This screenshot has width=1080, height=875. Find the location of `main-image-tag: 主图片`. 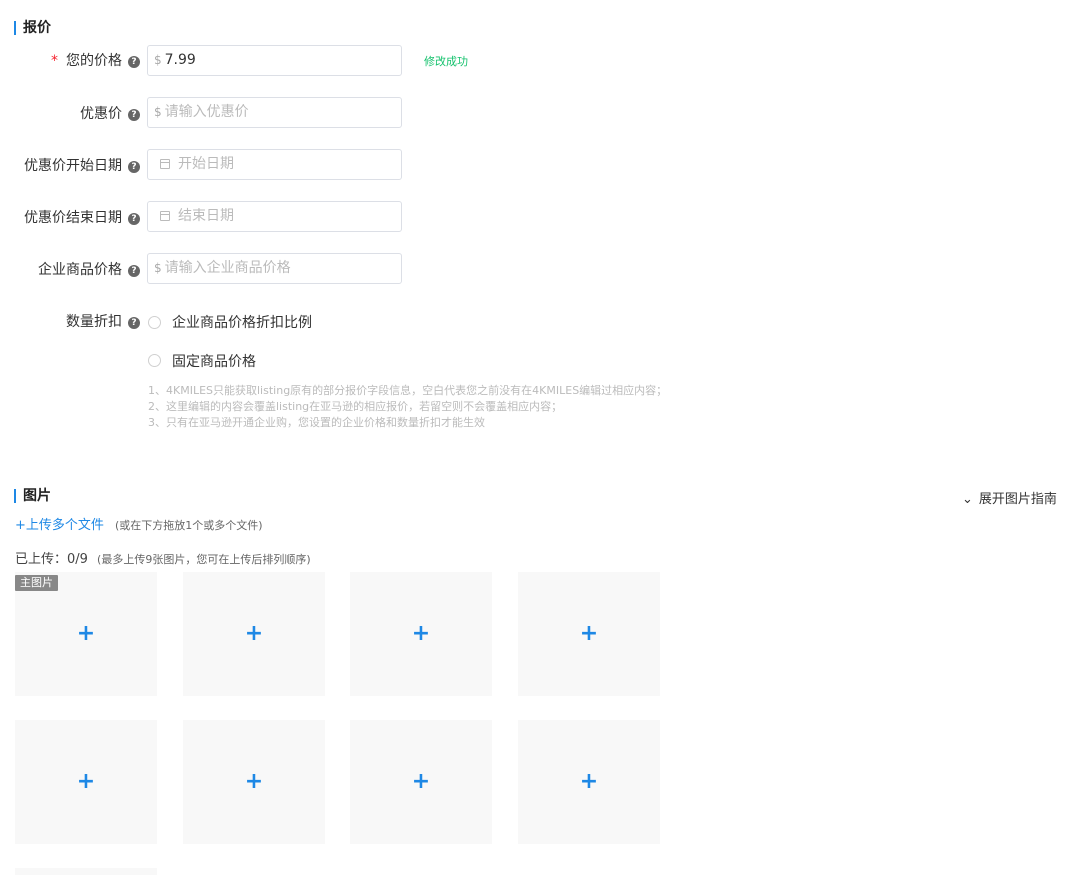

main-image-tag: 主图片 is located at coordinates (36, 583).